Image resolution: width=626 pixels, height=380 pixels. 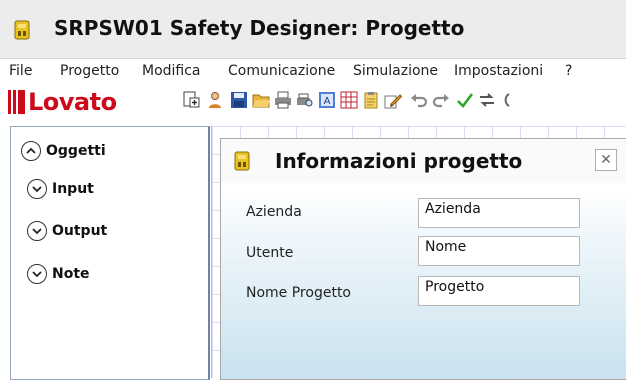 I want to click on dialog-header: Informazioni progetto ✕, so click(x=423, y=161).